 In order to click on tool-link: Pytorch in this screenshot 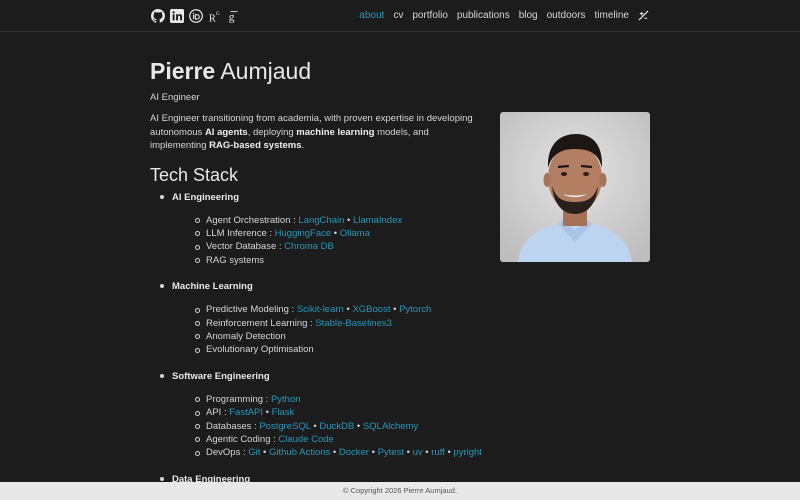, I will do `click(415, 309)`.